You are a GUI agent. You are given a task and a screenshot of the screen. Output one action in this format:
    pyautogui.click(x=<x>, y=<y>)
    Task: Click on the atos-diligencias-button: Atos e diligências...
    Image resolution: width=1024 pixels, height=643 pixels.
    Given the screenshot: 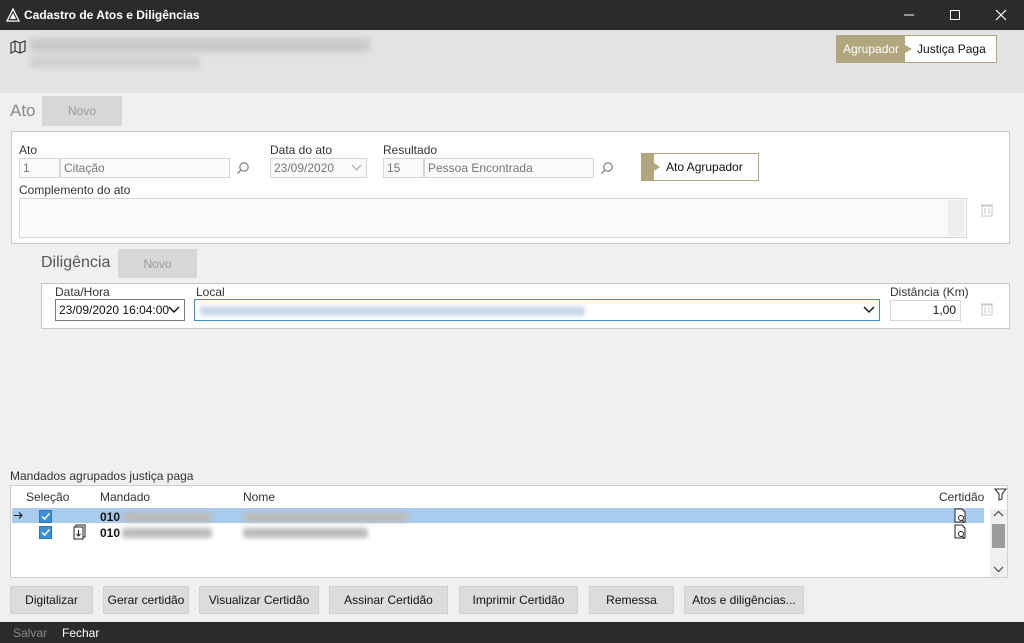 What is the action you would take?
    pyautogui.click(x=744, y=600)
    